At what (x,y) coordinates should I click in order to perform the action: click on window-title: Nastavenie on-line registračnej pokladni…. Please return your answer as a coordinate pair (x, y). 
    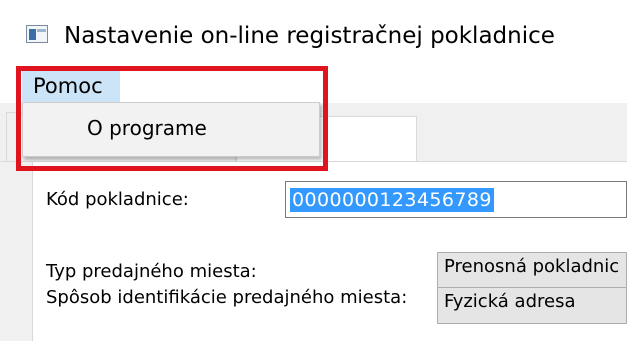
    Looking at the image, I should click on (309, 36).